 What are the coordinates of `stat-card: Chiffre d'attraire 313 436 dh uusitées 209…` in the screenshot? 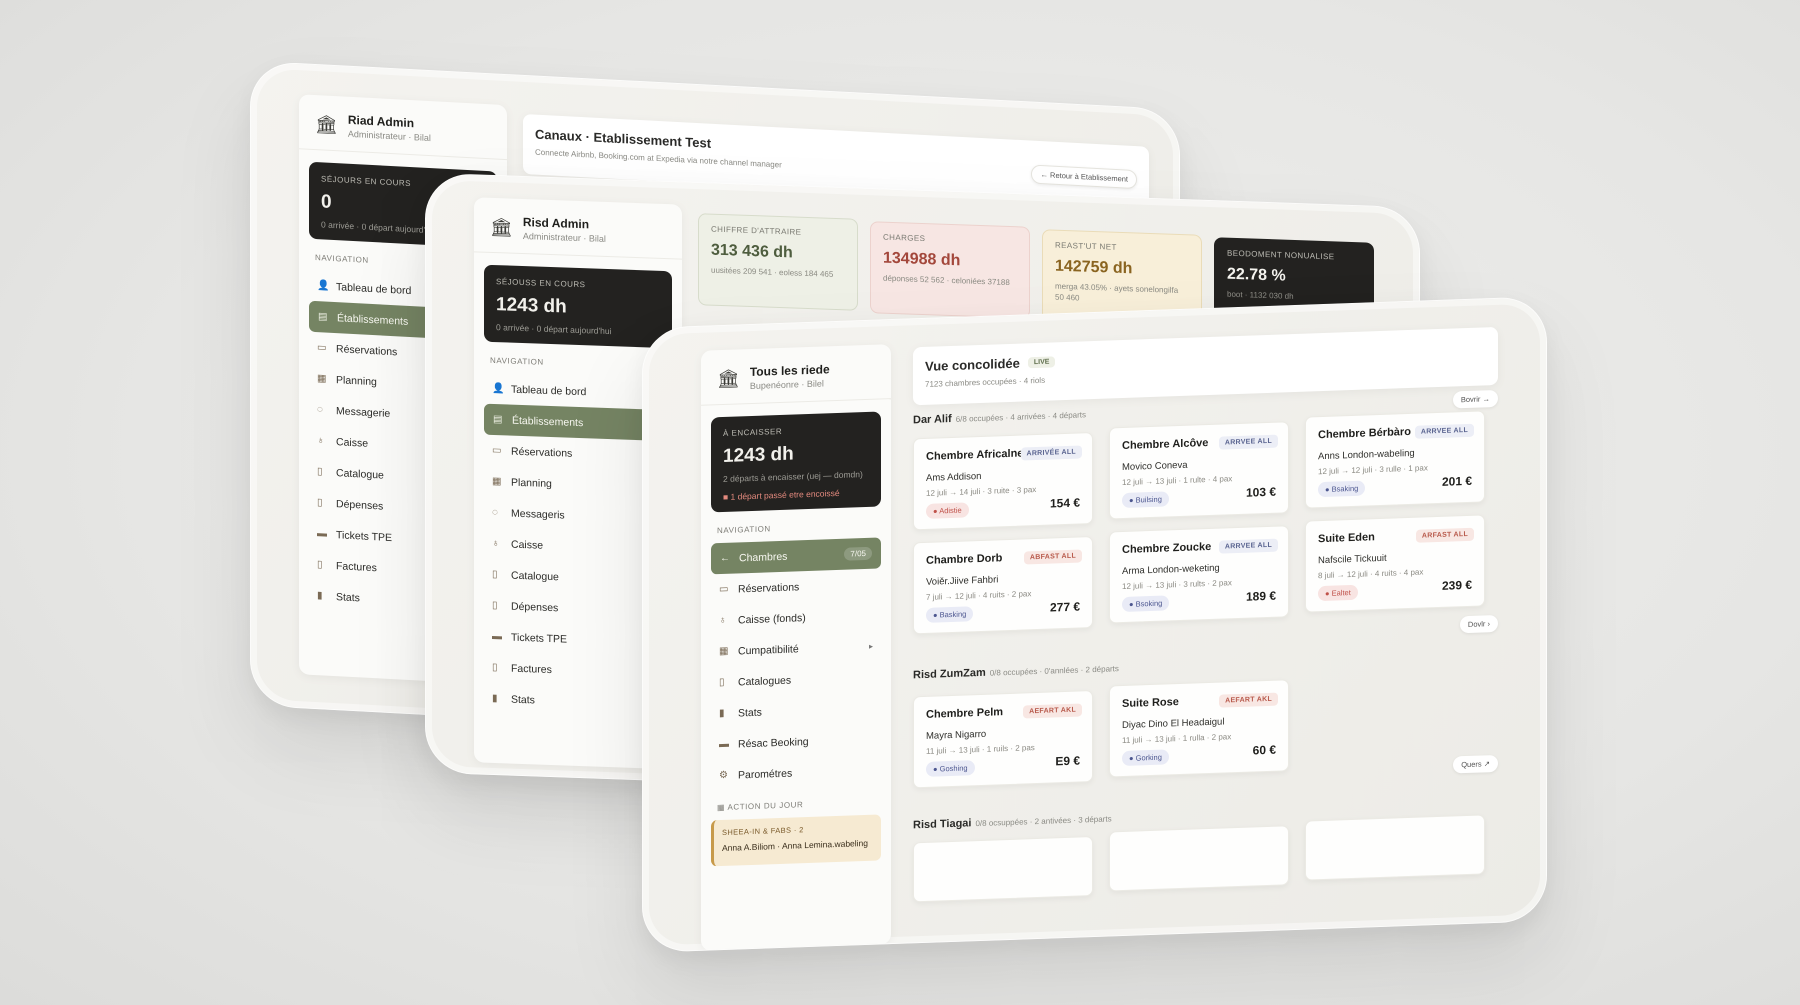 It's located at (778, 262).